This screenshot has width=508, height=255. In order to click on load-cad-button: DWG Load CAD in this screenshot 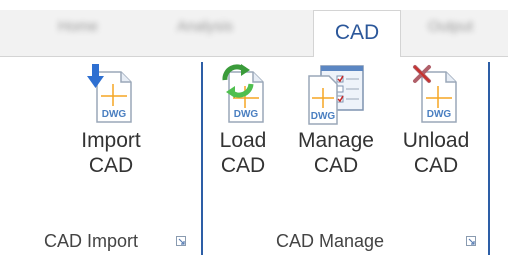, I will do `click(243, 120)`.